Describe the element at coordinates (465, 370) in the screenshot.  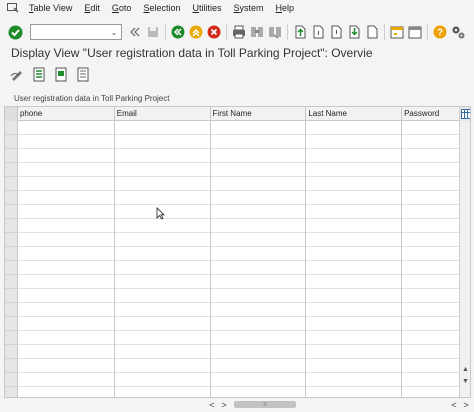
I see `scroll-up-icon: ▲` at that location.